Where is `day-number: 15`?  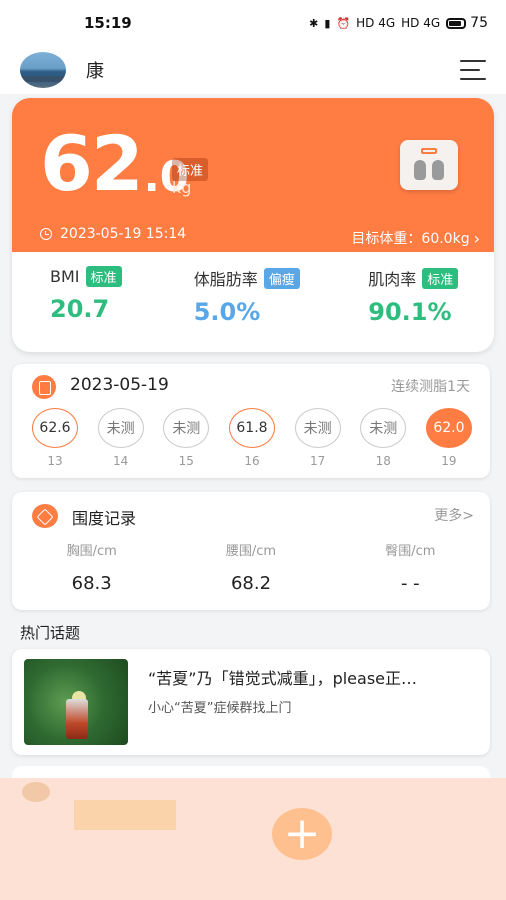
day-number: 15 is located at coordinates (186, 461).